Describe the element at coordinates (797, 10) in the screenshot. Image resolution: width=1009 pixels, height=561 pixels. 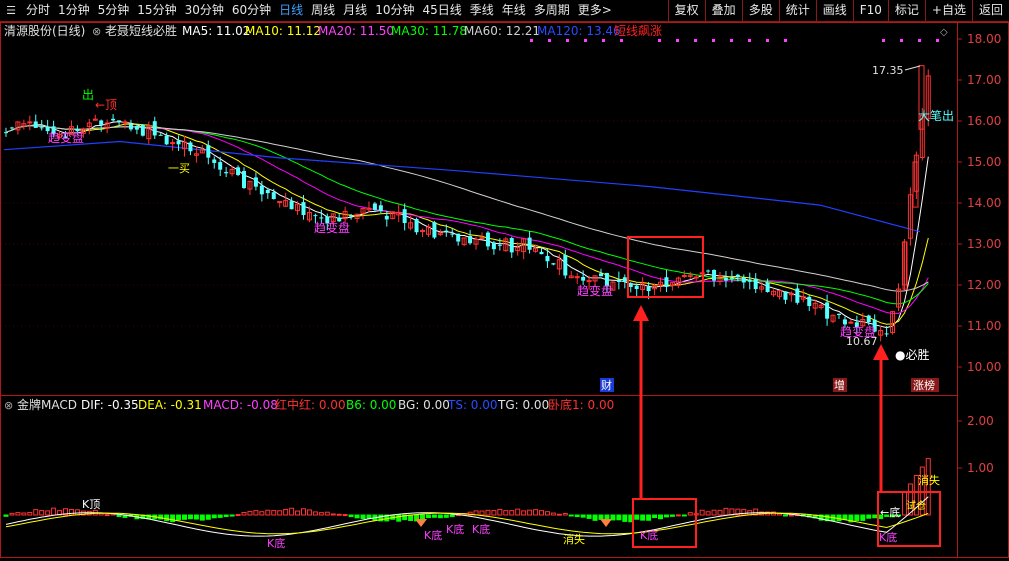
I see `toolbar-action-3: 统计` at that location.